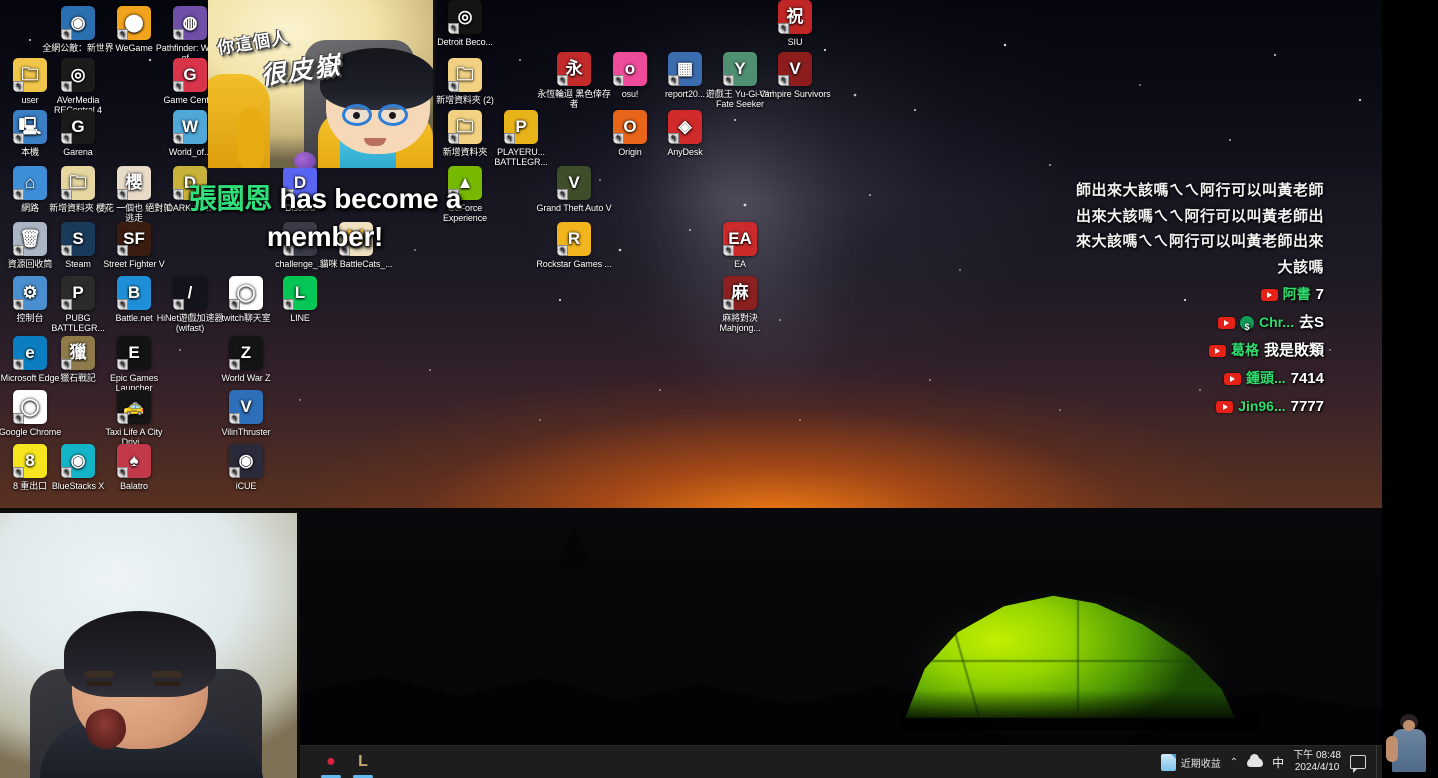 The image size is (1438, 778). I want to click on desktop-icon: 祝 ↰ SIU, so click(795, 23).